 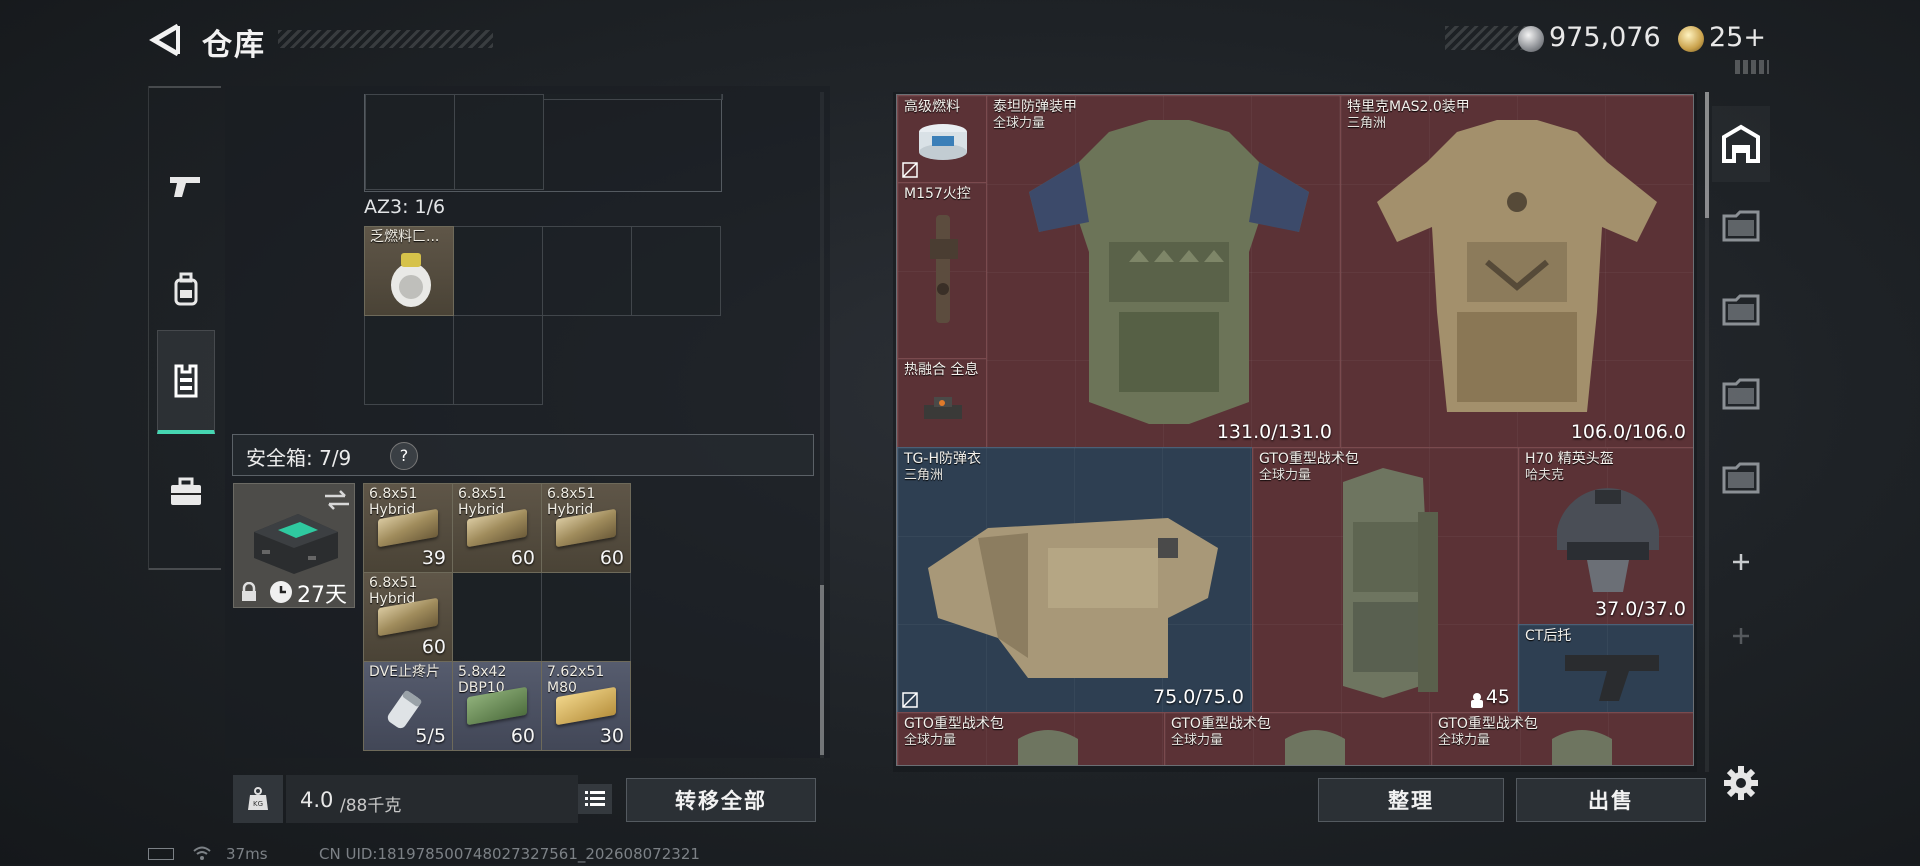 What do you see at coordinates (1752, 67) in the screenshot?
I see `header-decoration` at bounding box center [1752, 67].